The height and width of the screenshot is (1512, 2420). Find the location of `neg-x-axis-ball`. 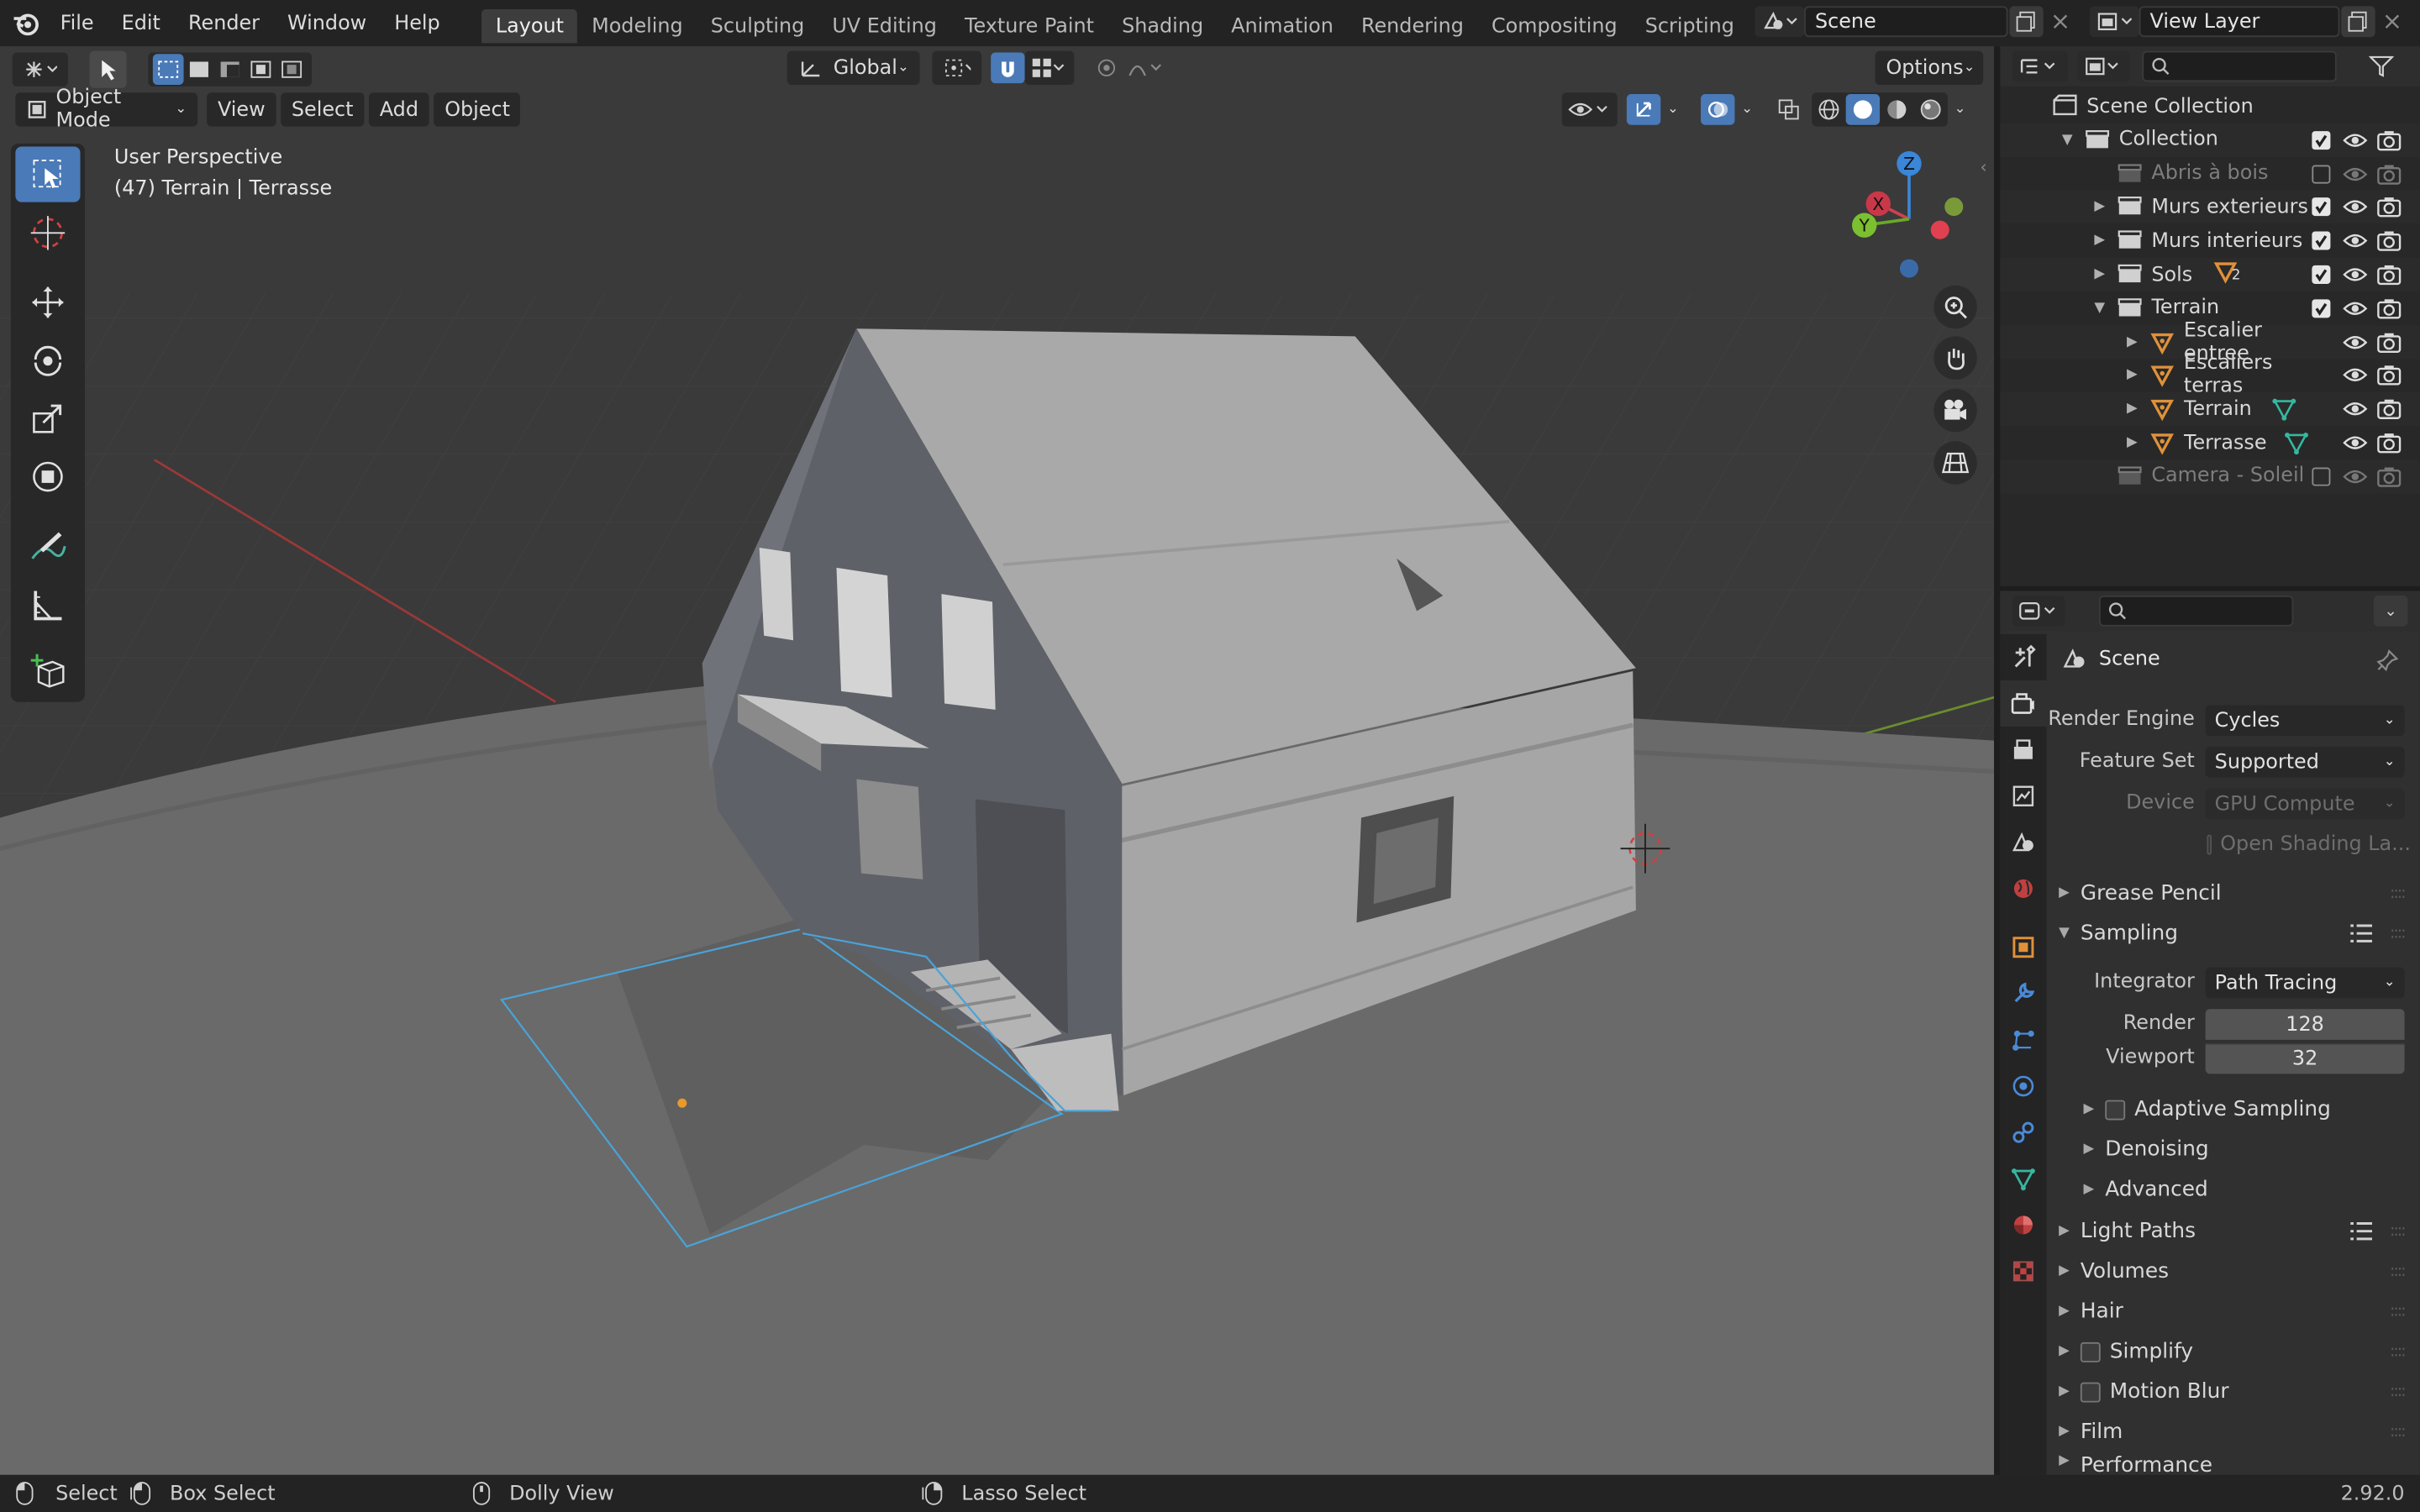

neg-x-axis-ball is located at coordinates (1939, 229).